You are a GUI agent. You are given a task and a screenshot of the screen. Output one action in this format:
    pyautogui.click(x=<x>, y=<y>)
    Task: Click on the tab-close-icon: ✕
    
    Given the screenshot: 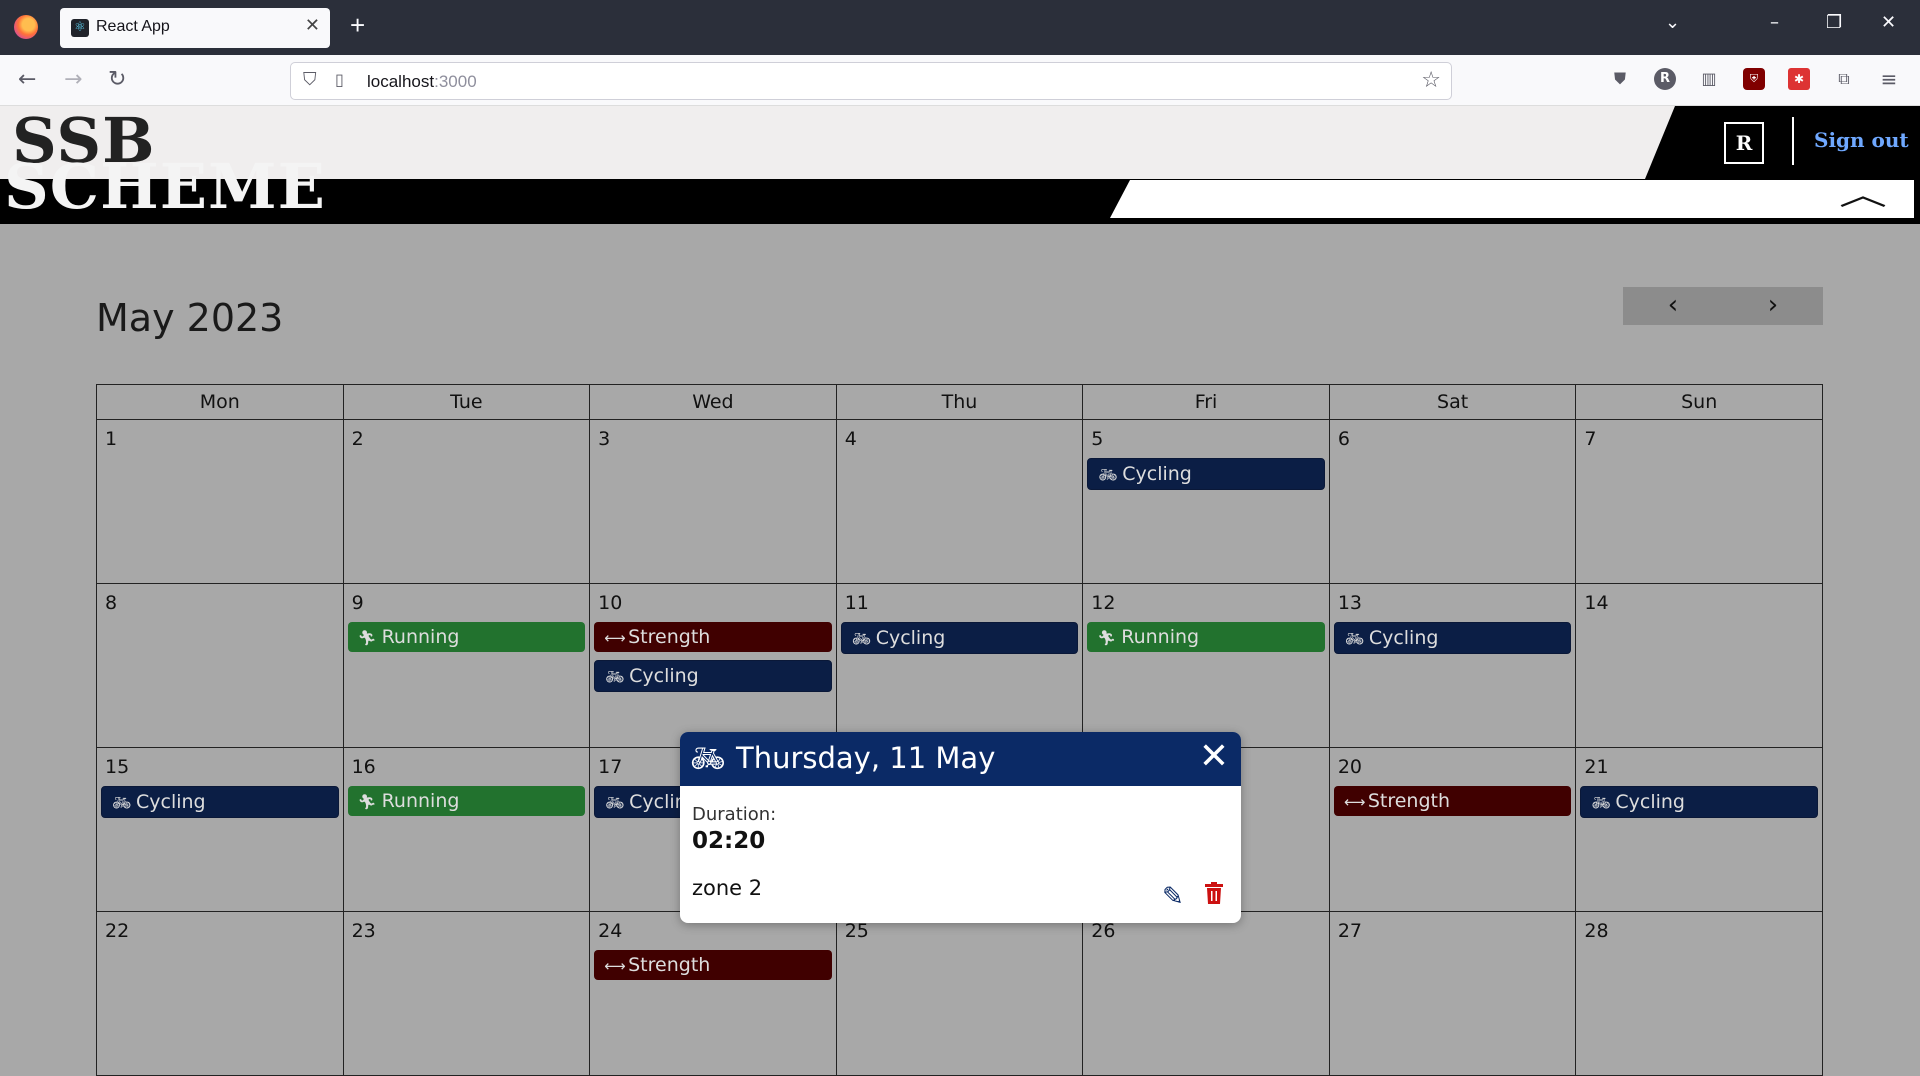 What is the action you would take?
    pyautogui.click(x=312, y=25)
    